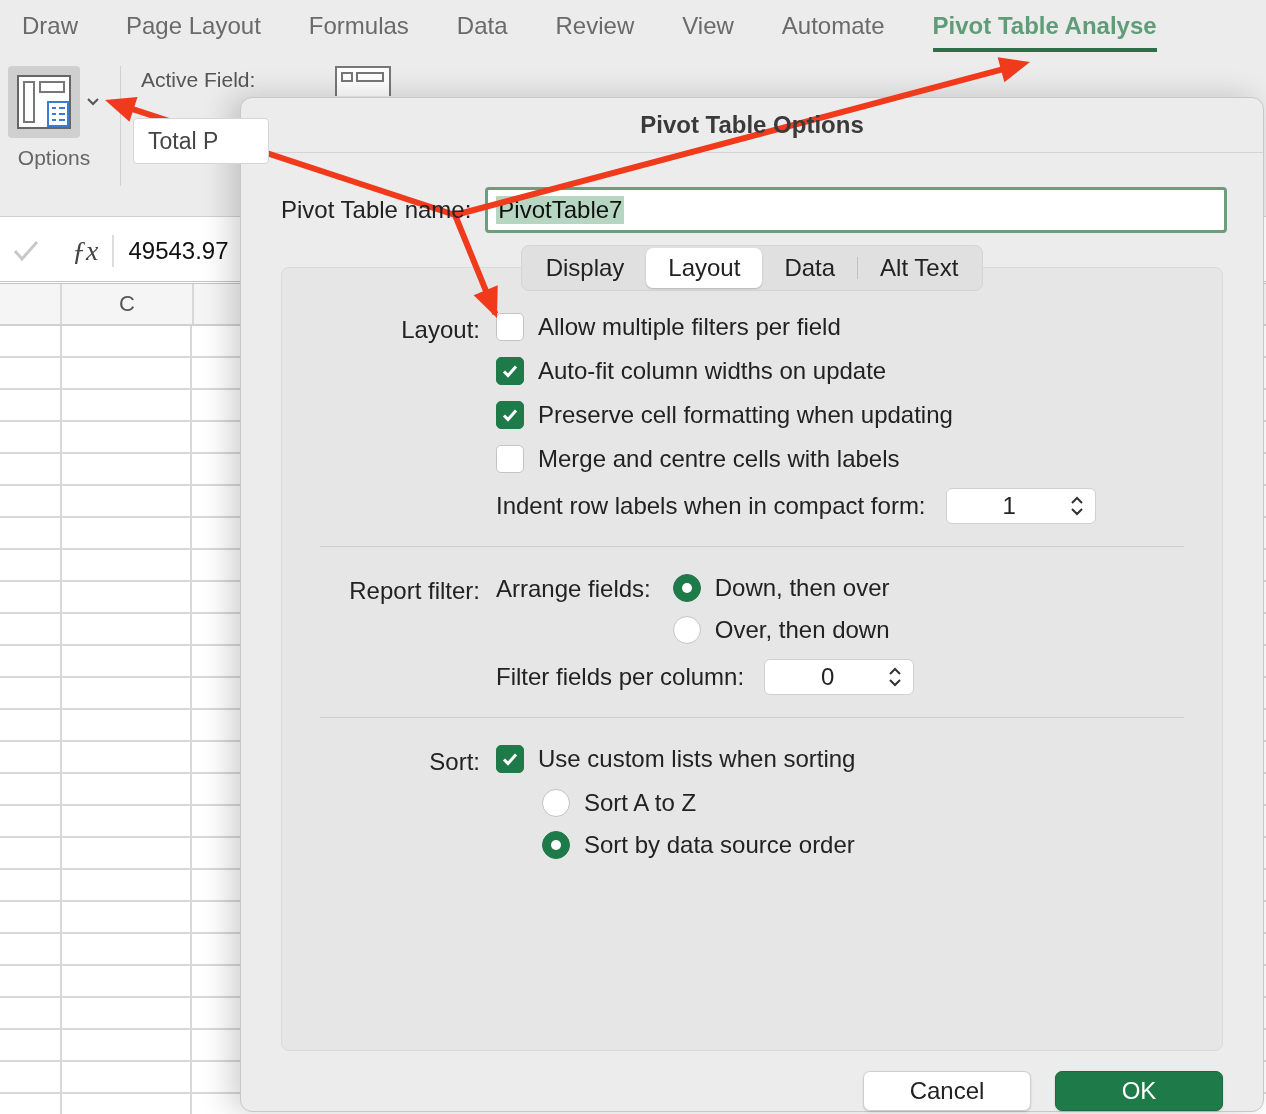 The width and height of the screenshot is (1266, 1114). Describe the element at coordinates (54, 158) in the screenshot. I see `options-label: Options` at that location.